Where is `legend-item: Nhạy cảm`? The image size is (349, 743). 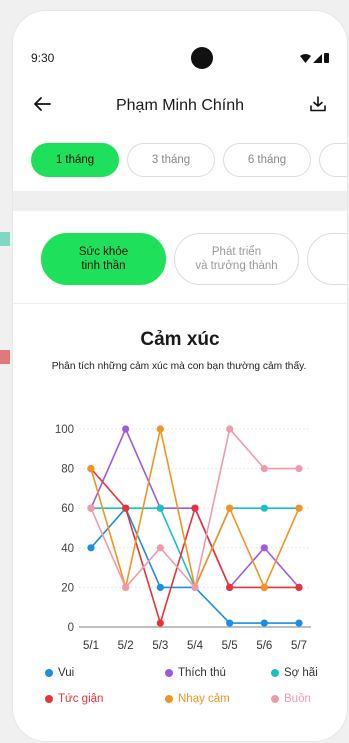
legend-item: Nhạy cảm is located at coordinates (197, 699).